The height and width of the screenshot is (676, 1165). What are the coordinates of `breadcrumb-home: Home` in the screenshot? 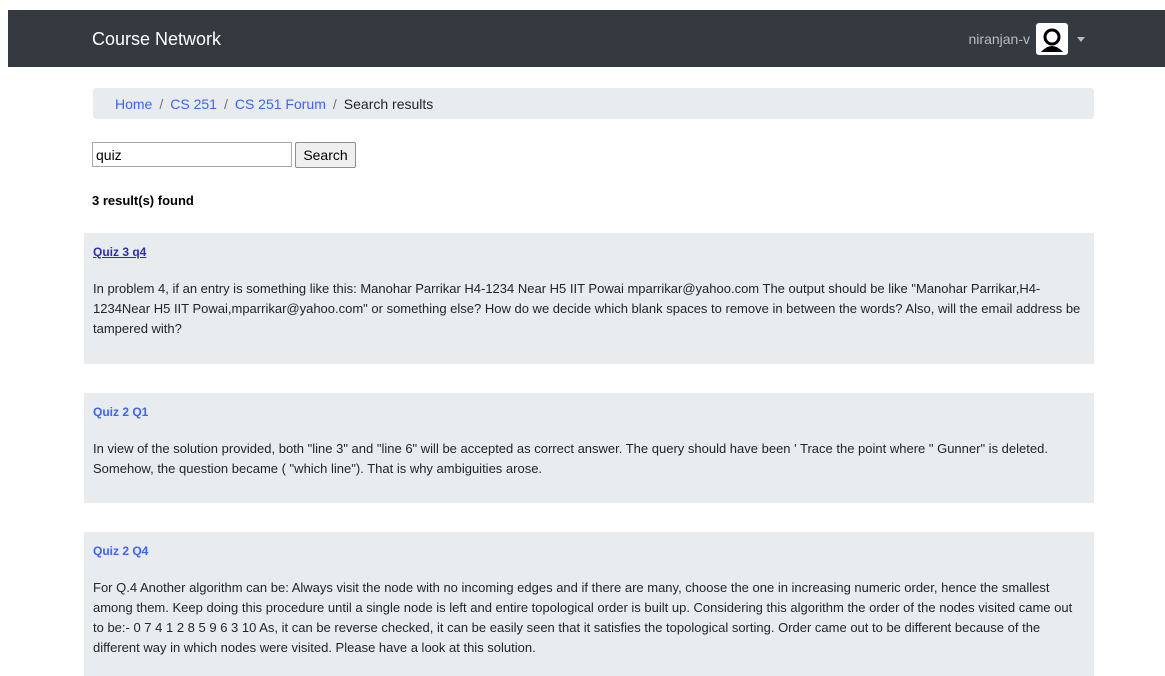 It's located at (133, 104).